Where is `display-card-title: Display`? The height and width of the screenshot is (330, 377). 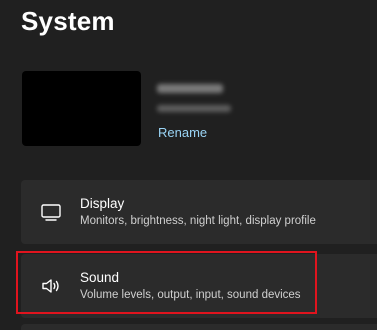 display-card-title: Display is located at coordinates (102, 203).